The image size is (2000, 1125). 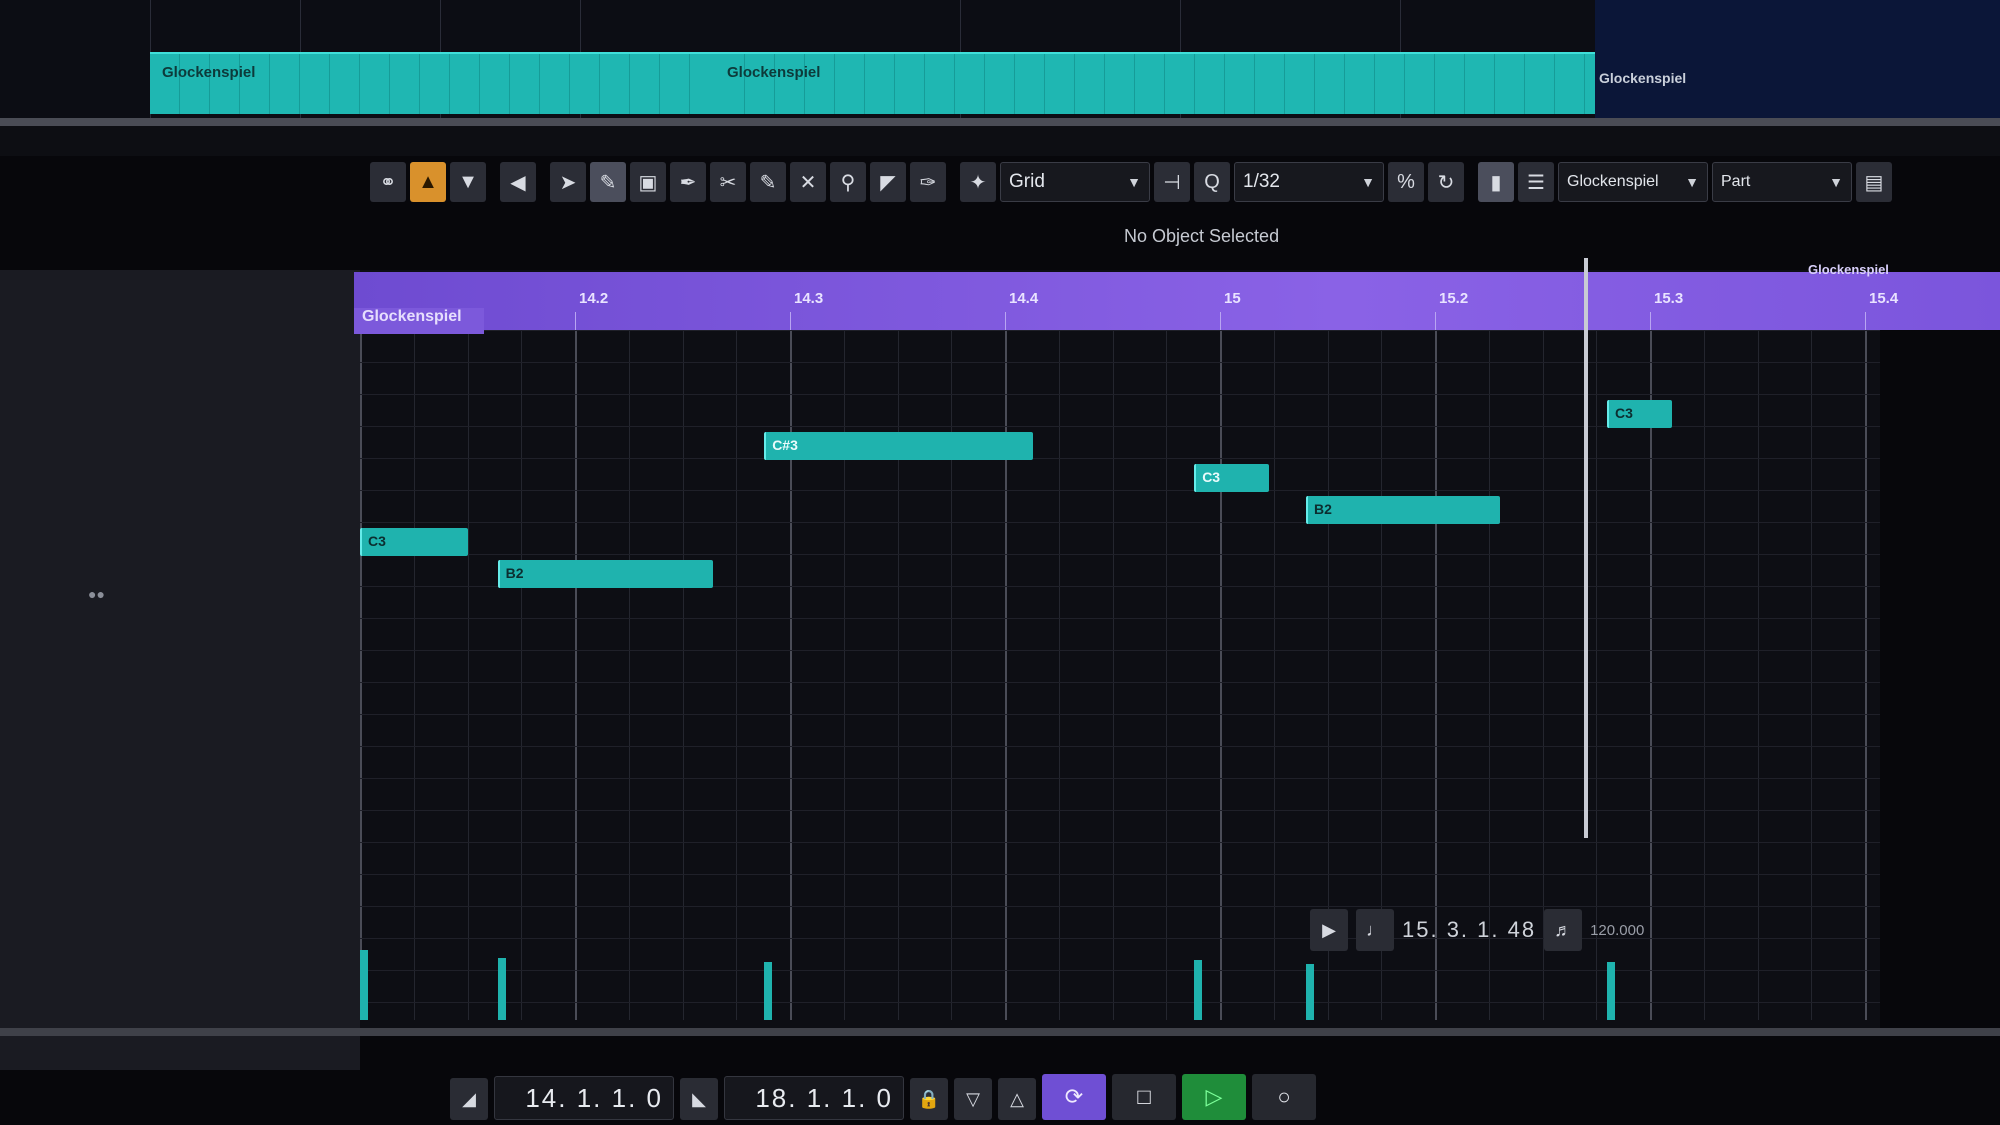 I want to click on ruler-end-part-label: Glockenspiel, so click(x=1848, y=269).